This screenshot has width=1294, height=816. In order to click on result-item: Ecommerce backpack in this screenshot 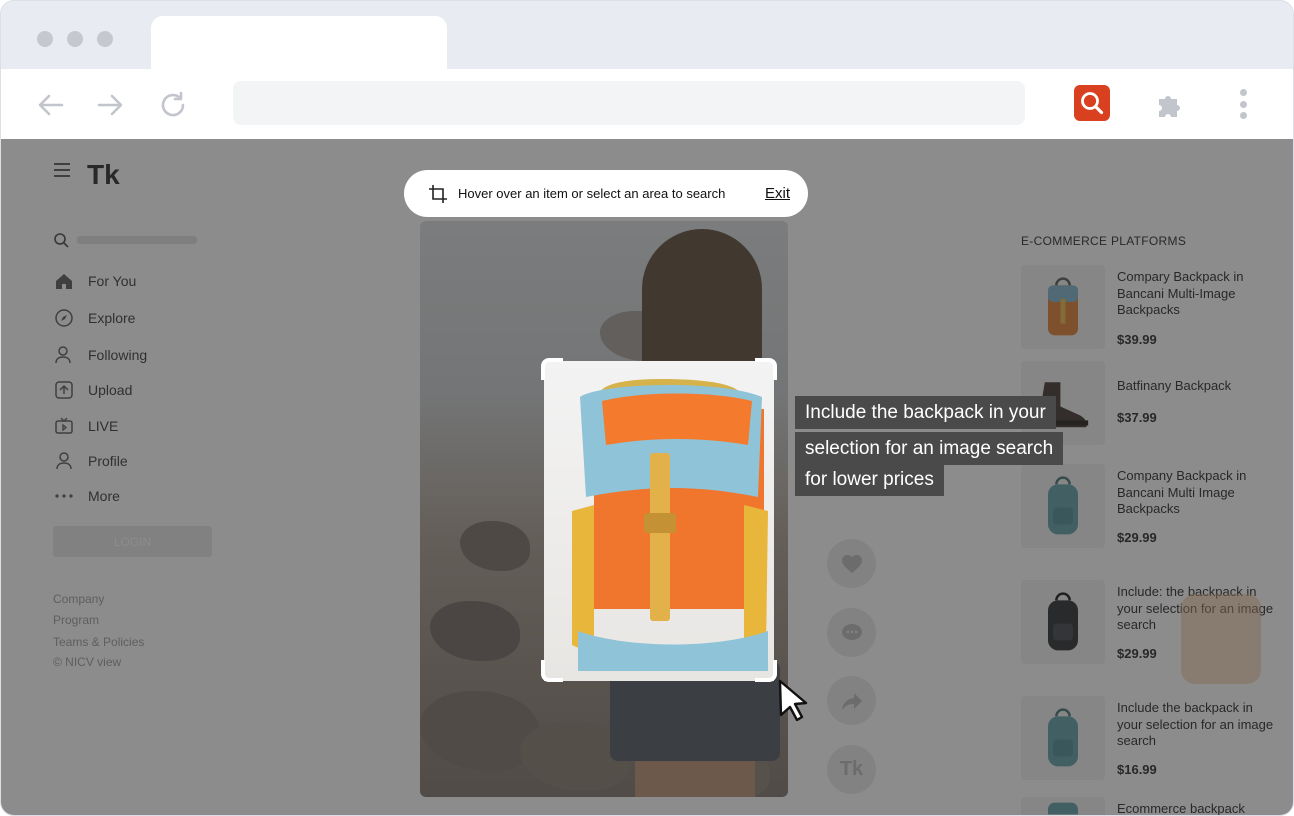, I will do `click(1153, 806)`.